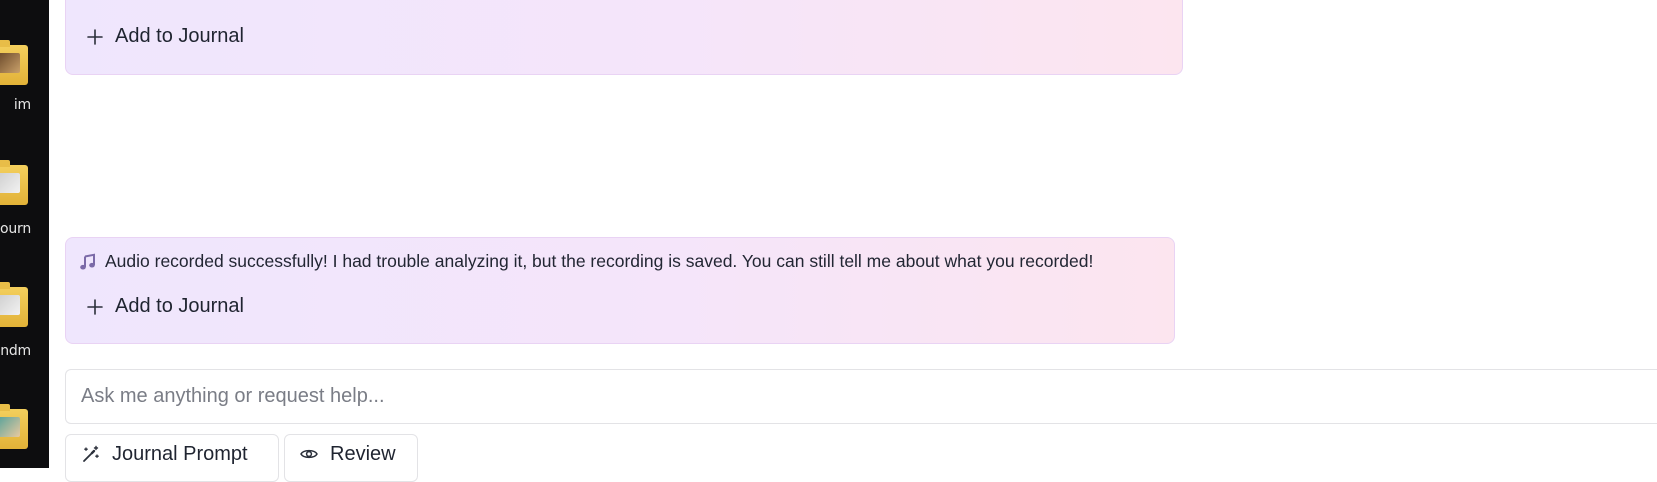  Describe the element at coordinates (91, 454) in the screenshot. I see `magic-wand-icon` at that location.